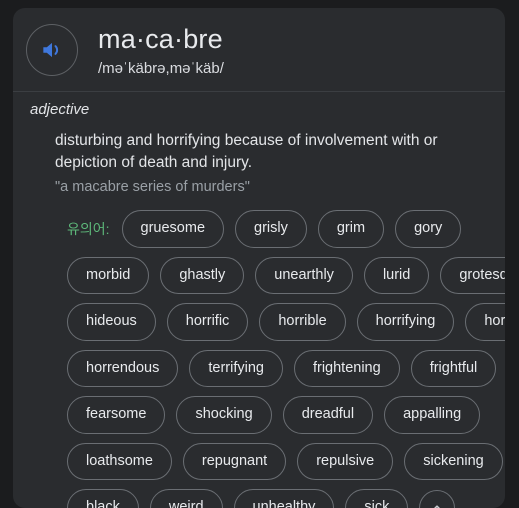 The height and width of the screenshot is (508, 519). I want to click on synonym-chip: horrid, so click(485, 322).